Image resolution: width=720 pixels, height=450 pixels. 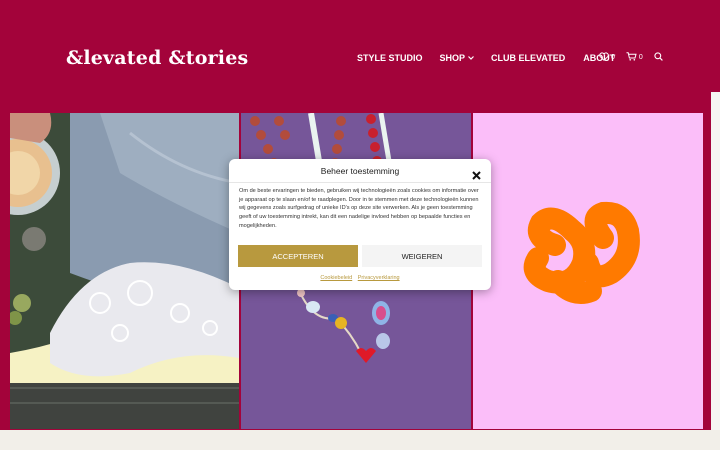 I want to click on chevron-down-icon, so click(x=471, y=58).